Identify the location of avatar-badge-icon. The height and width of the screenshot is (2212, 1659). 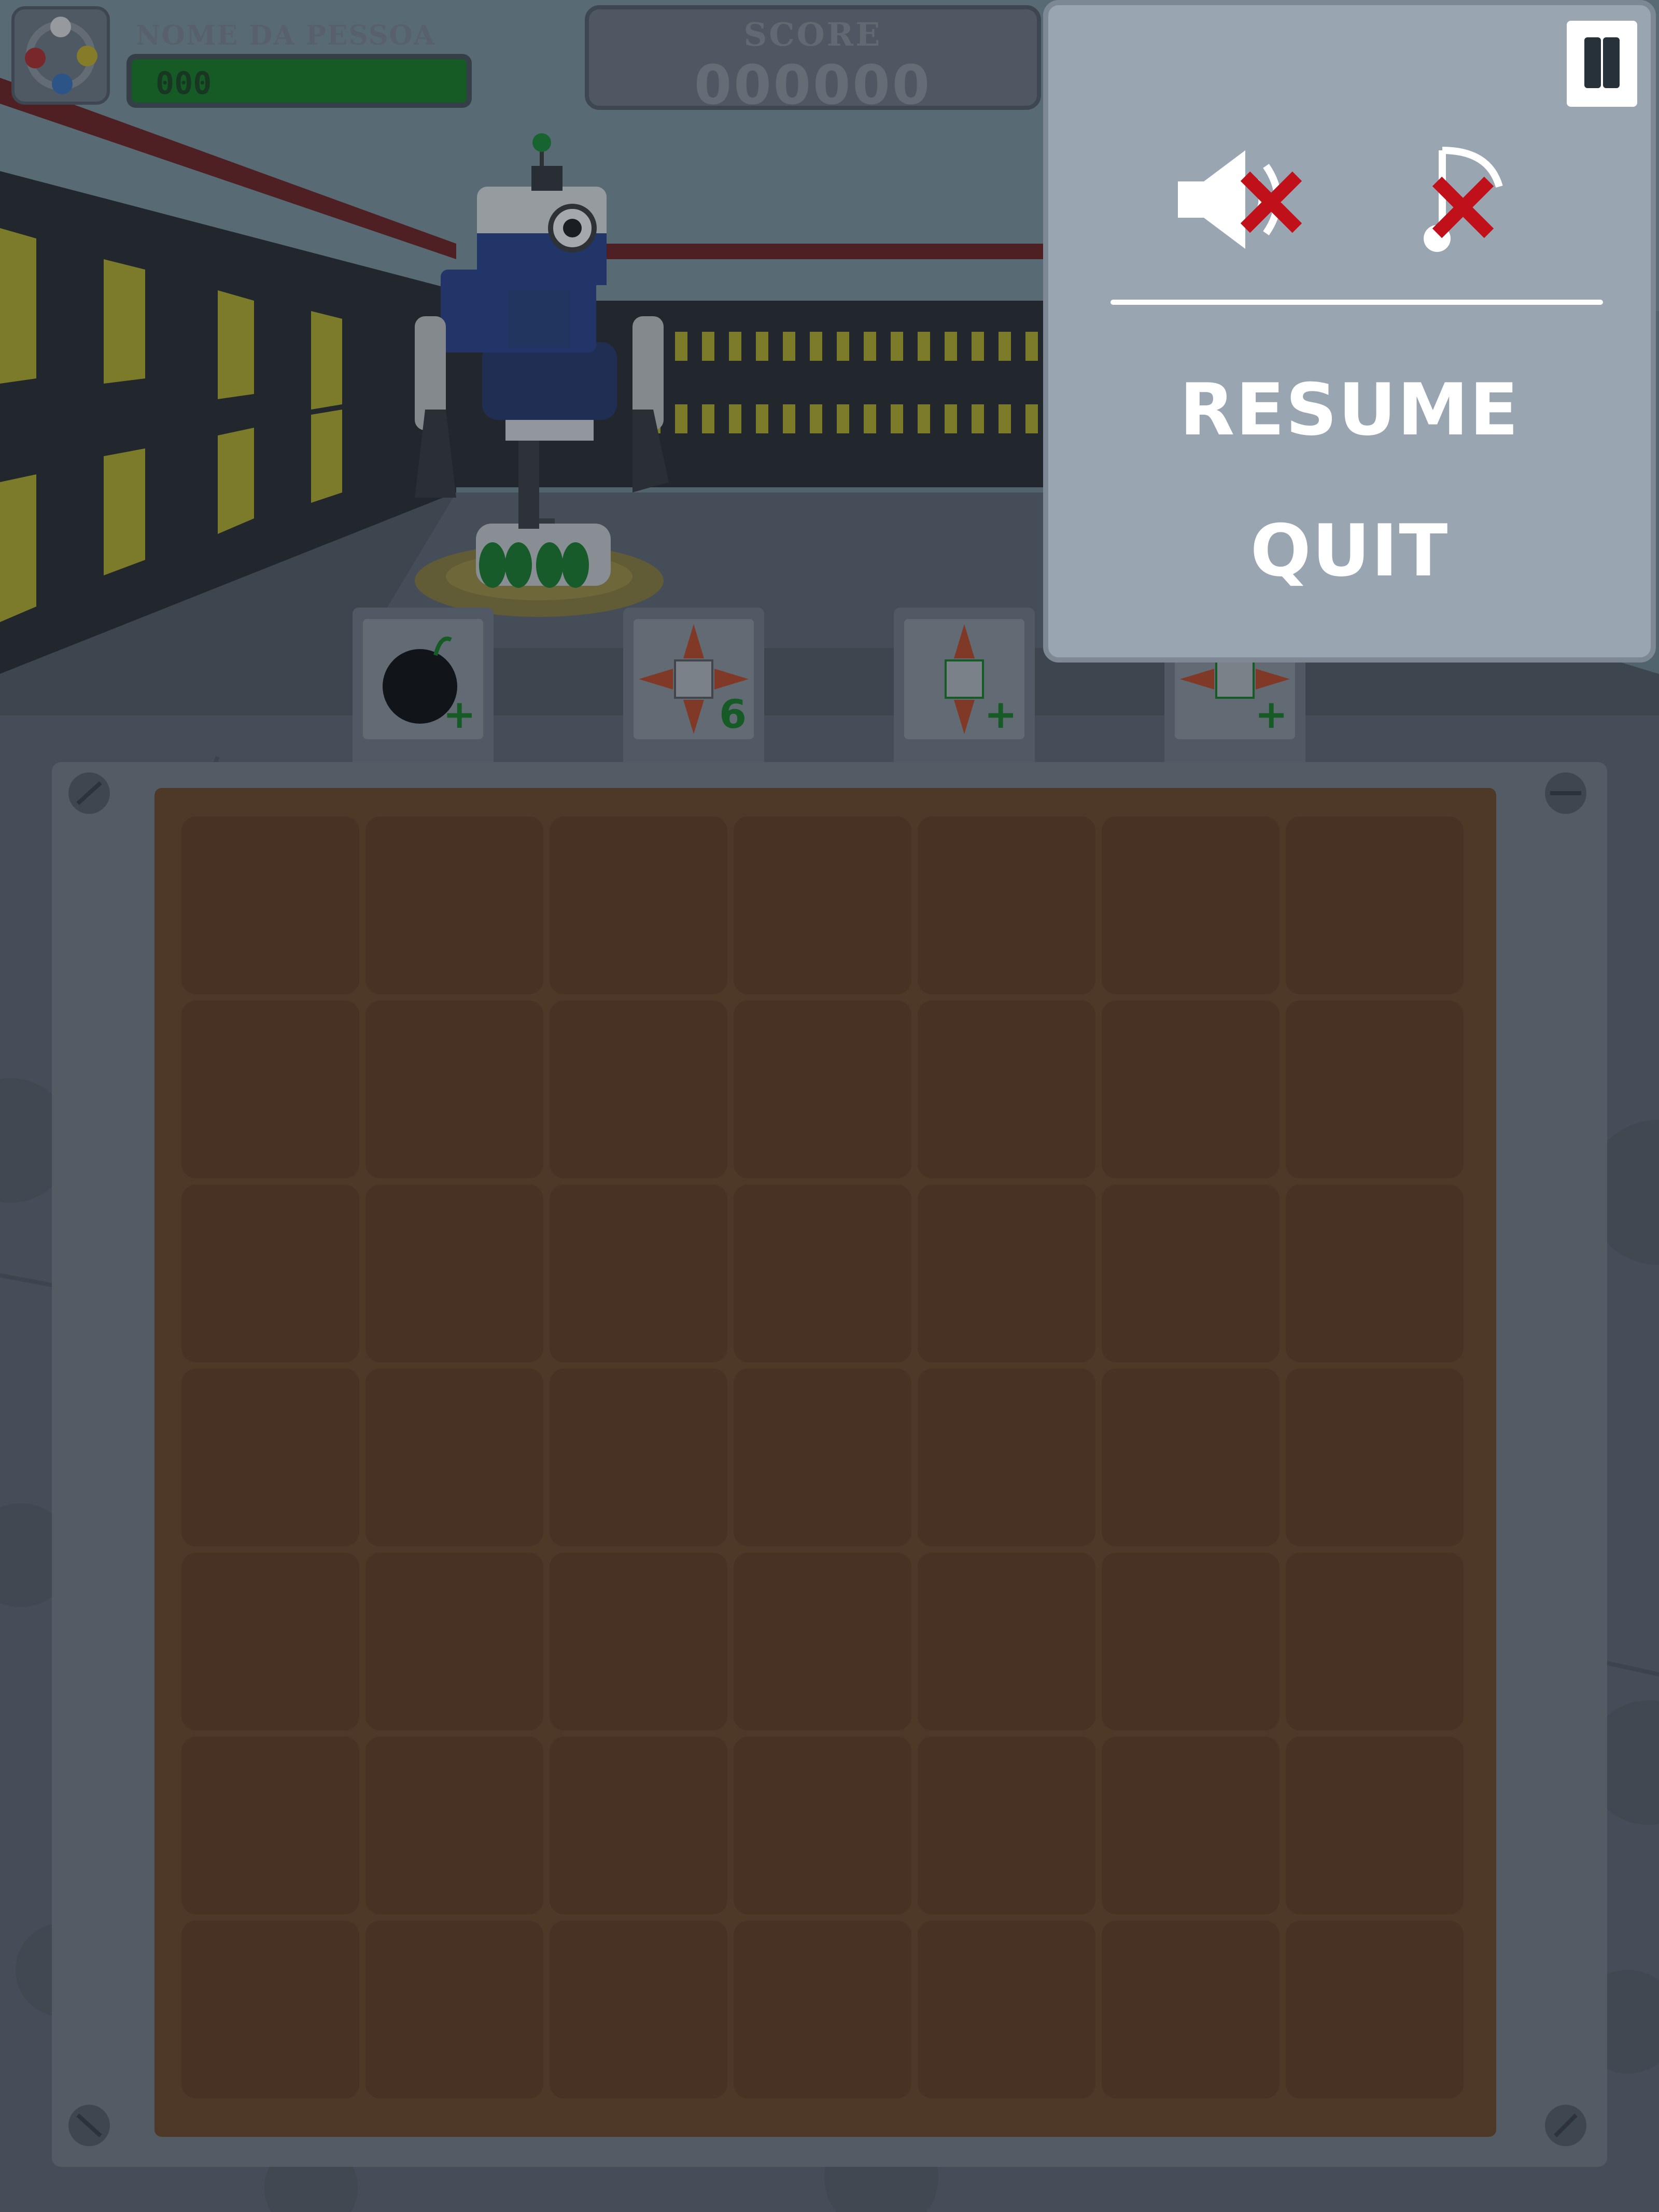
(61, 55).